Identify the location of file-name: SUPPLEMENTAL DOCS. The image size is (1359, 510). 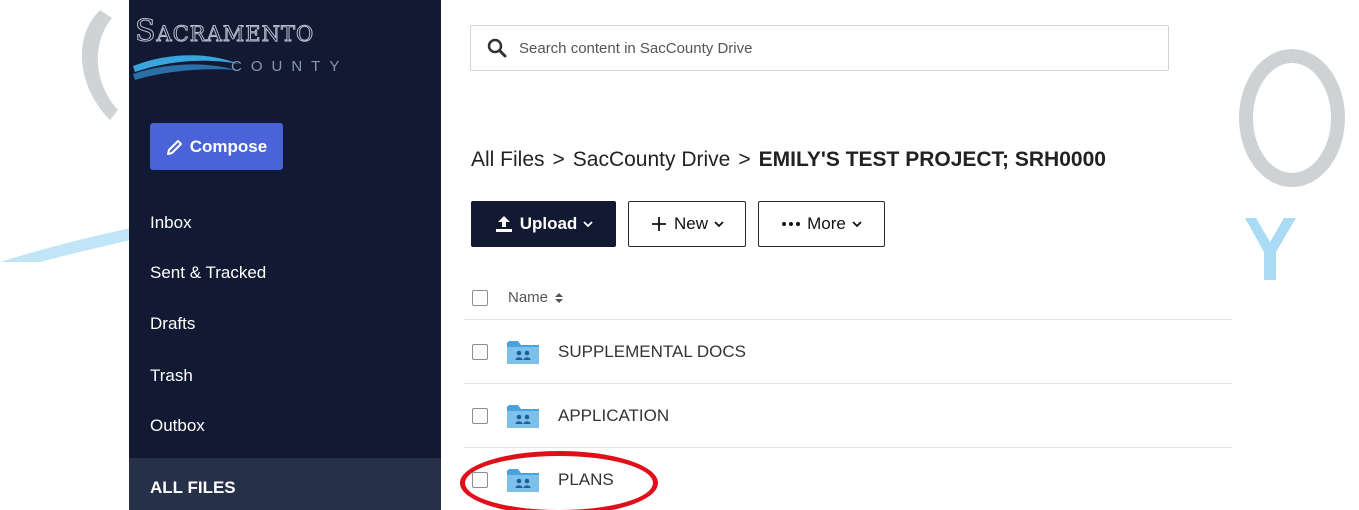
(652, 352).